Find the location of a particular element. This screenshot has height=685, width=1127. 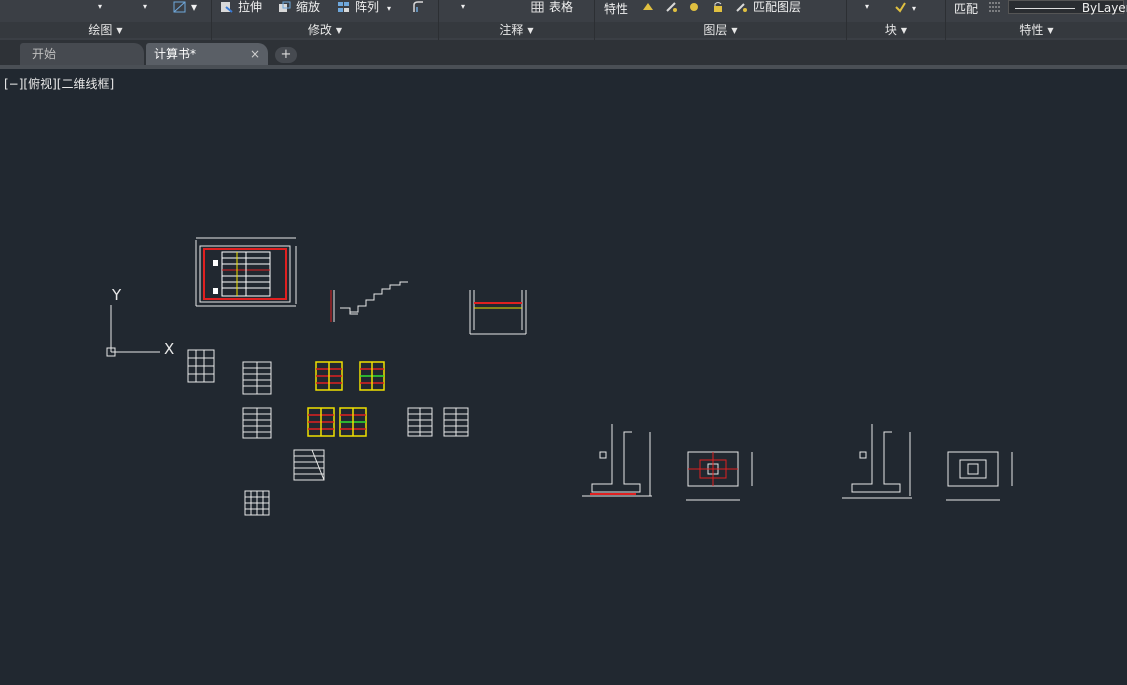

panel-title-text: 注释 is located at coordinates (511, 30).